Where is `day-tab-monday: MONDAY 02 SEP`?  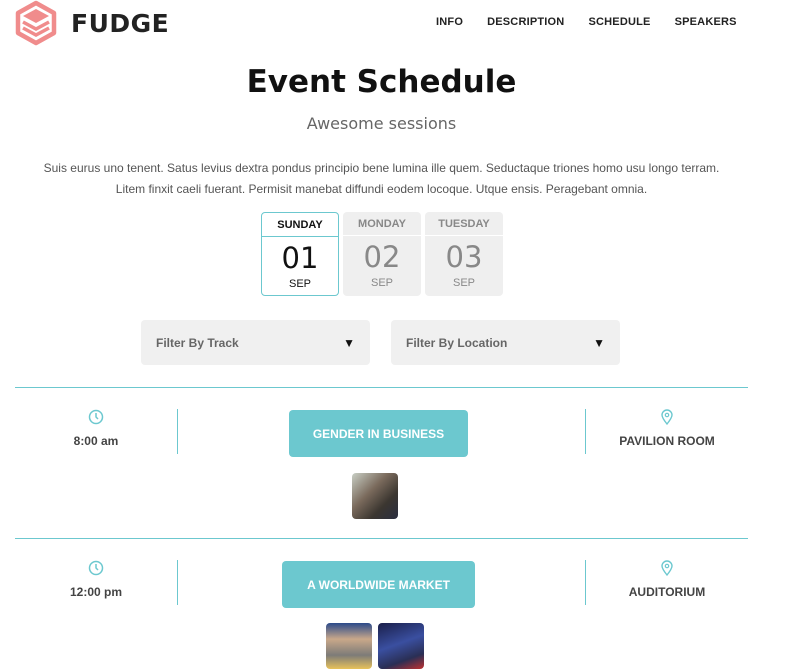 day-tab-monday: MONDAY 02 SEP is located at coordinates (382, 254).